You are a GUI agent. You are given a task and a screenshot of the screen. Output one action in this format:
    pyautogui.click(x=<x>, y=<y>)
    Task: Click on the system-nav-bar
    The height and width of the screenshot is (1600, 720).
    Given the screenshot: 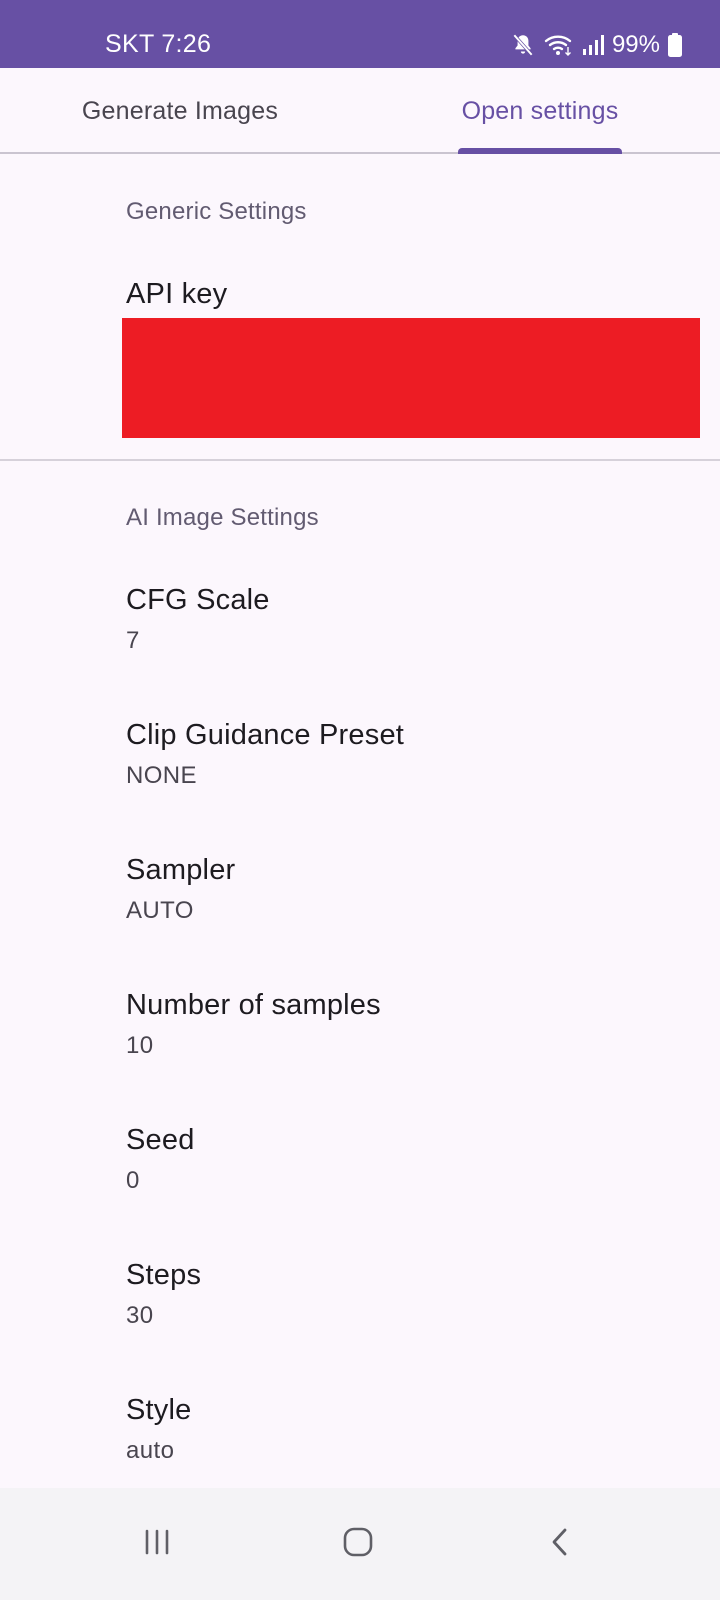 What is the action you would take?
    pyautogui.click(x=360, y=1544)
    